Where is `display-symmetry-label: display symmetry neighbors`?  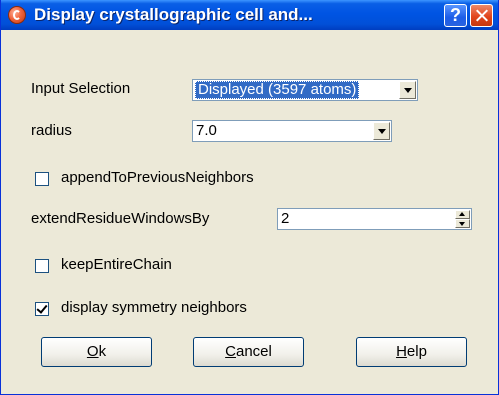
display-symmetry-label: display symmetry neighbors is located at coordinates (154, 307).